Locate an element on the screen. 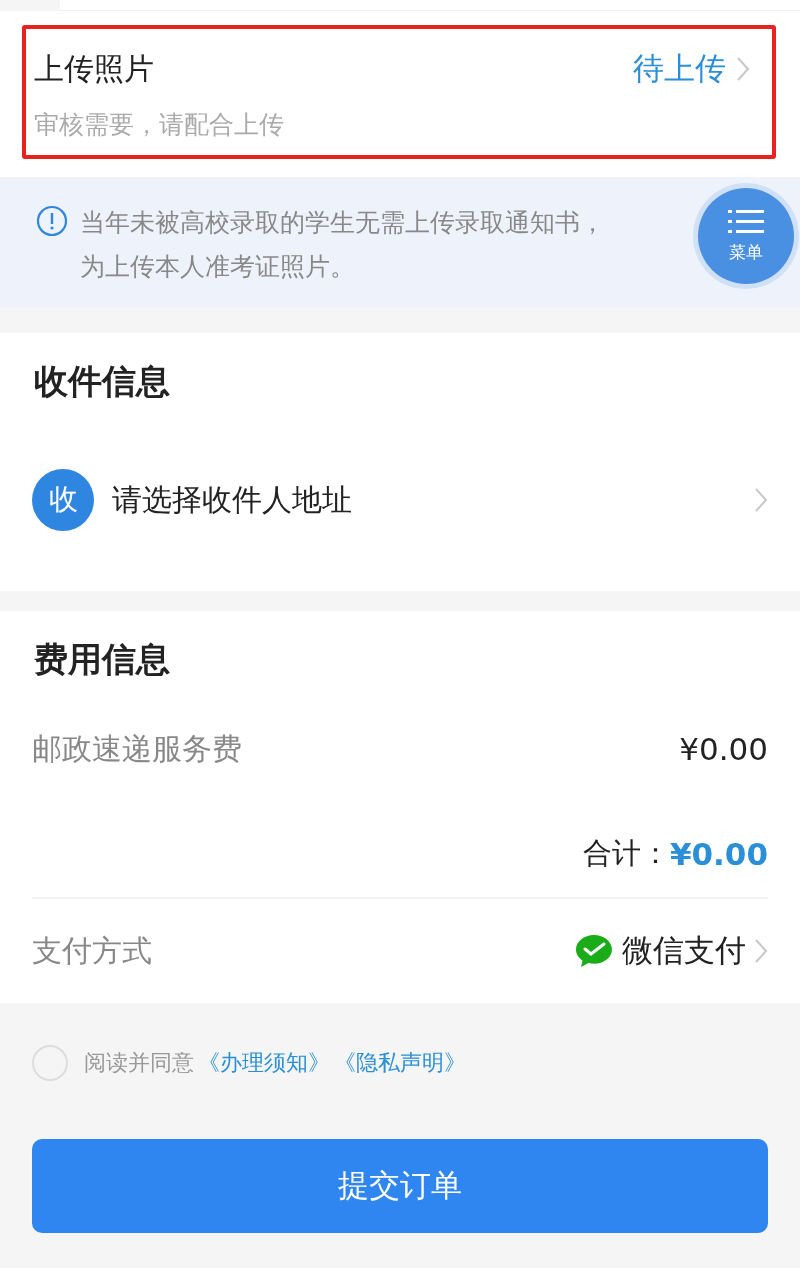 The width and height of the screenshot is (800, 1268). payment-method-selector: 微信支付 is located at coordinates (671, 951).